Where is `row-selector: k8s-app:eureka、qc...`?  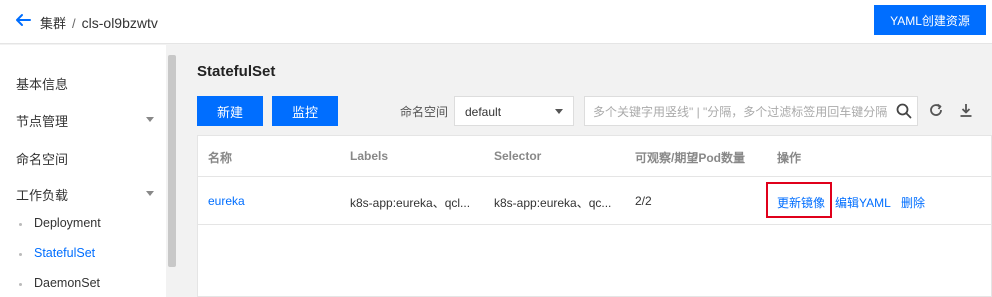 row-selector: k8s-app:eureka、qc... is located at coordinates (553, 203).